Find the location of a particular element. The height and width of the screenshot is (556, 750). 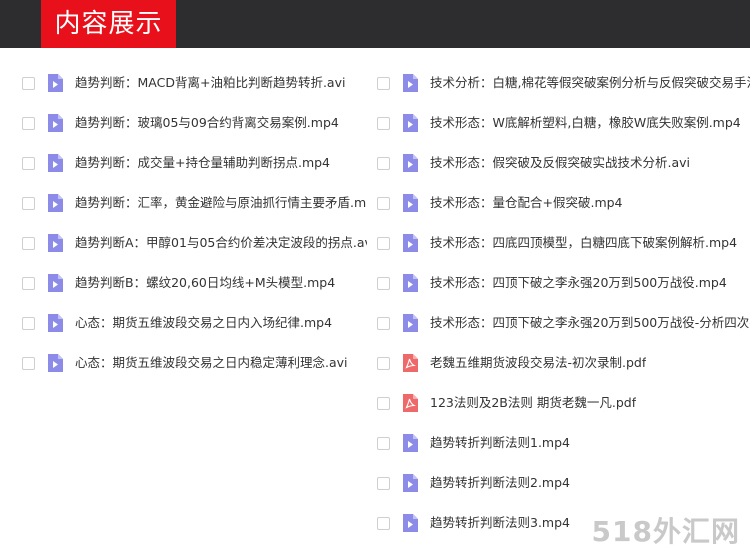

file-row: 123法则及2B法则 期货老魏一凡.pdf is located at coordinates (563, 403).